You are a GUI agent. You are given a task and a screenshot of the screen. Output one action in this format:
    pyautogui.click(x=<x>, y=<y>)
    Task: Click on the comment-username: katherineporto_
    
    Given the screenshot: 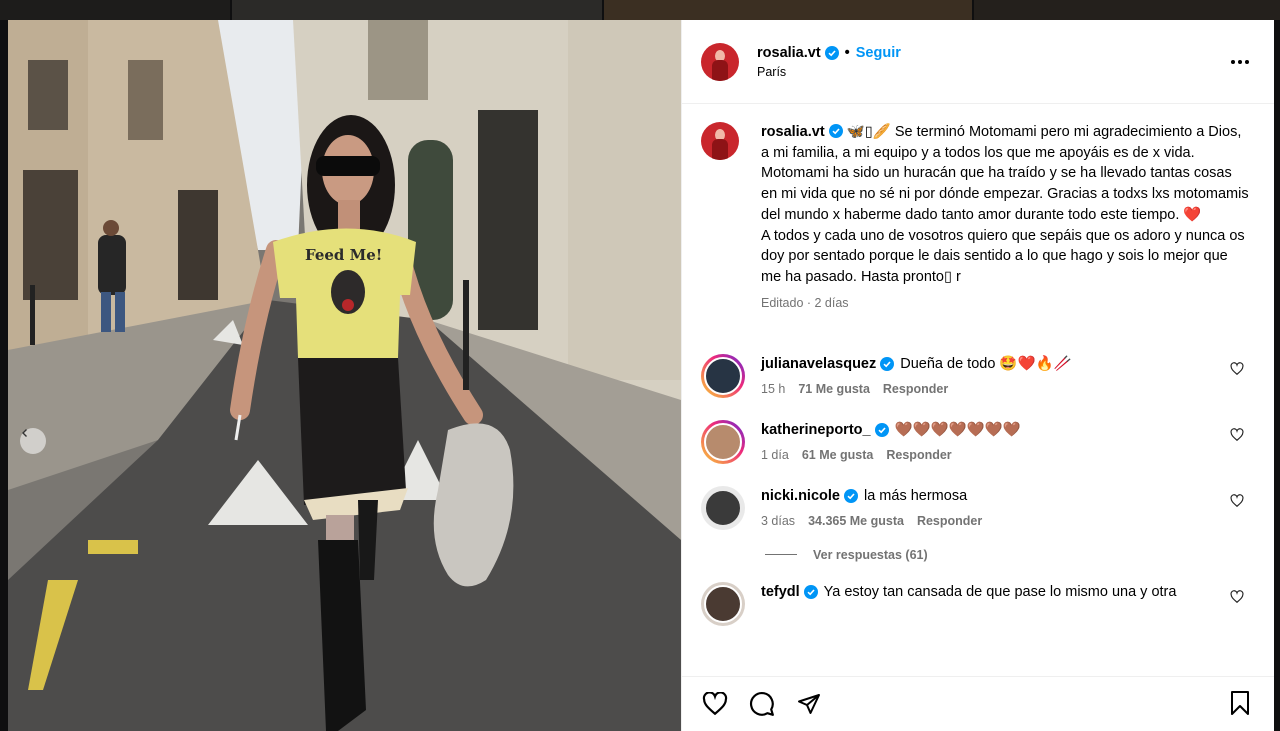 What is the action you would take?
    pyautogui.click(x=816, y=430)
    